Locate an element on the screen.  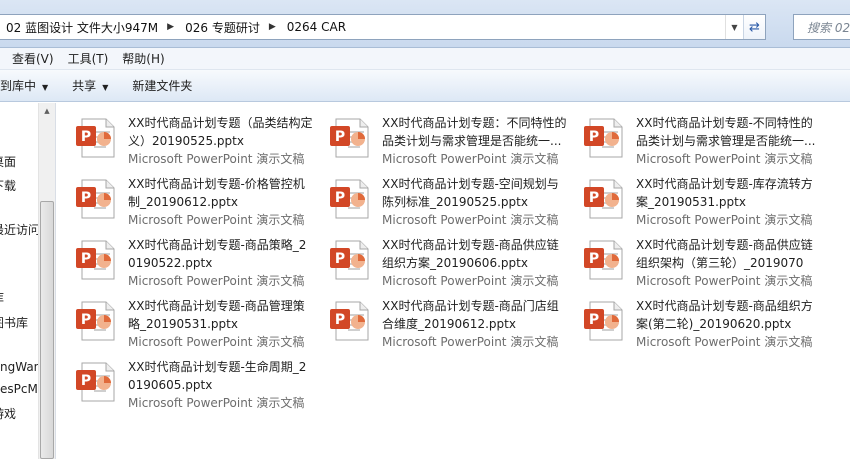
new-folder-button: 新建文件夹 is located at coordinates (162, 86).